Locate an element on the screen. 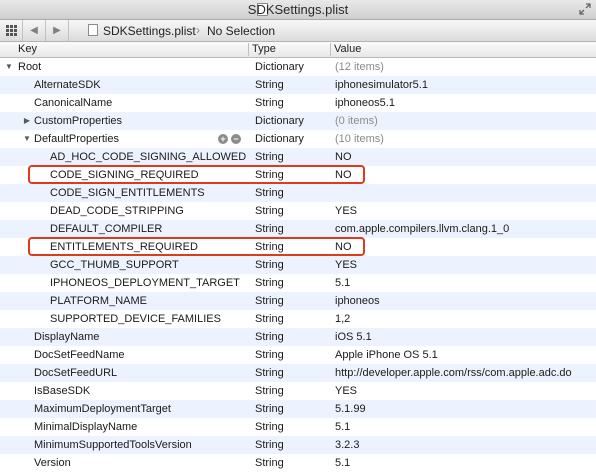 The height and width of the screenshot is (476, 596). row-value: com.apple.compilers.llvm.clang.1_0 is located at coordinates (465, 229).